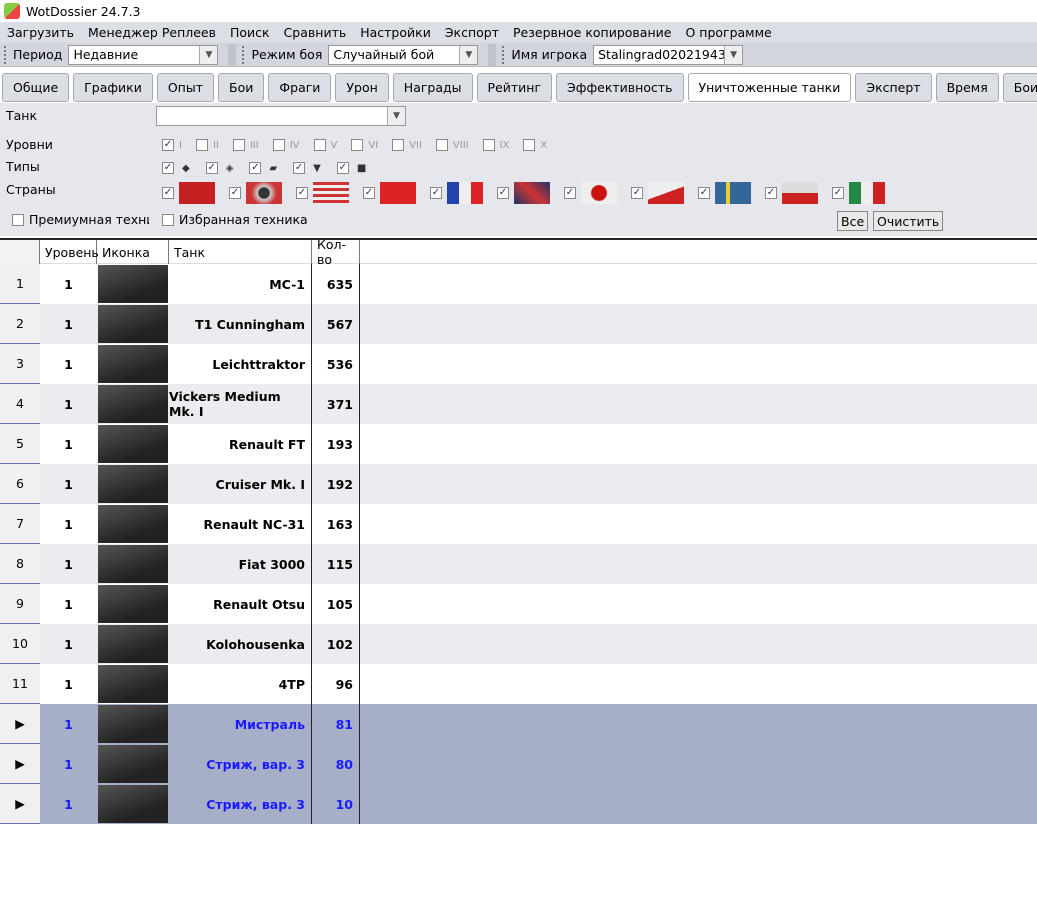 Image resolution: width=1037 pixels, height=923 pixels. What do you see at coordinates (20, 284) in the screenshot?
I see `row-header: 1` at bounding box center [20, 284].